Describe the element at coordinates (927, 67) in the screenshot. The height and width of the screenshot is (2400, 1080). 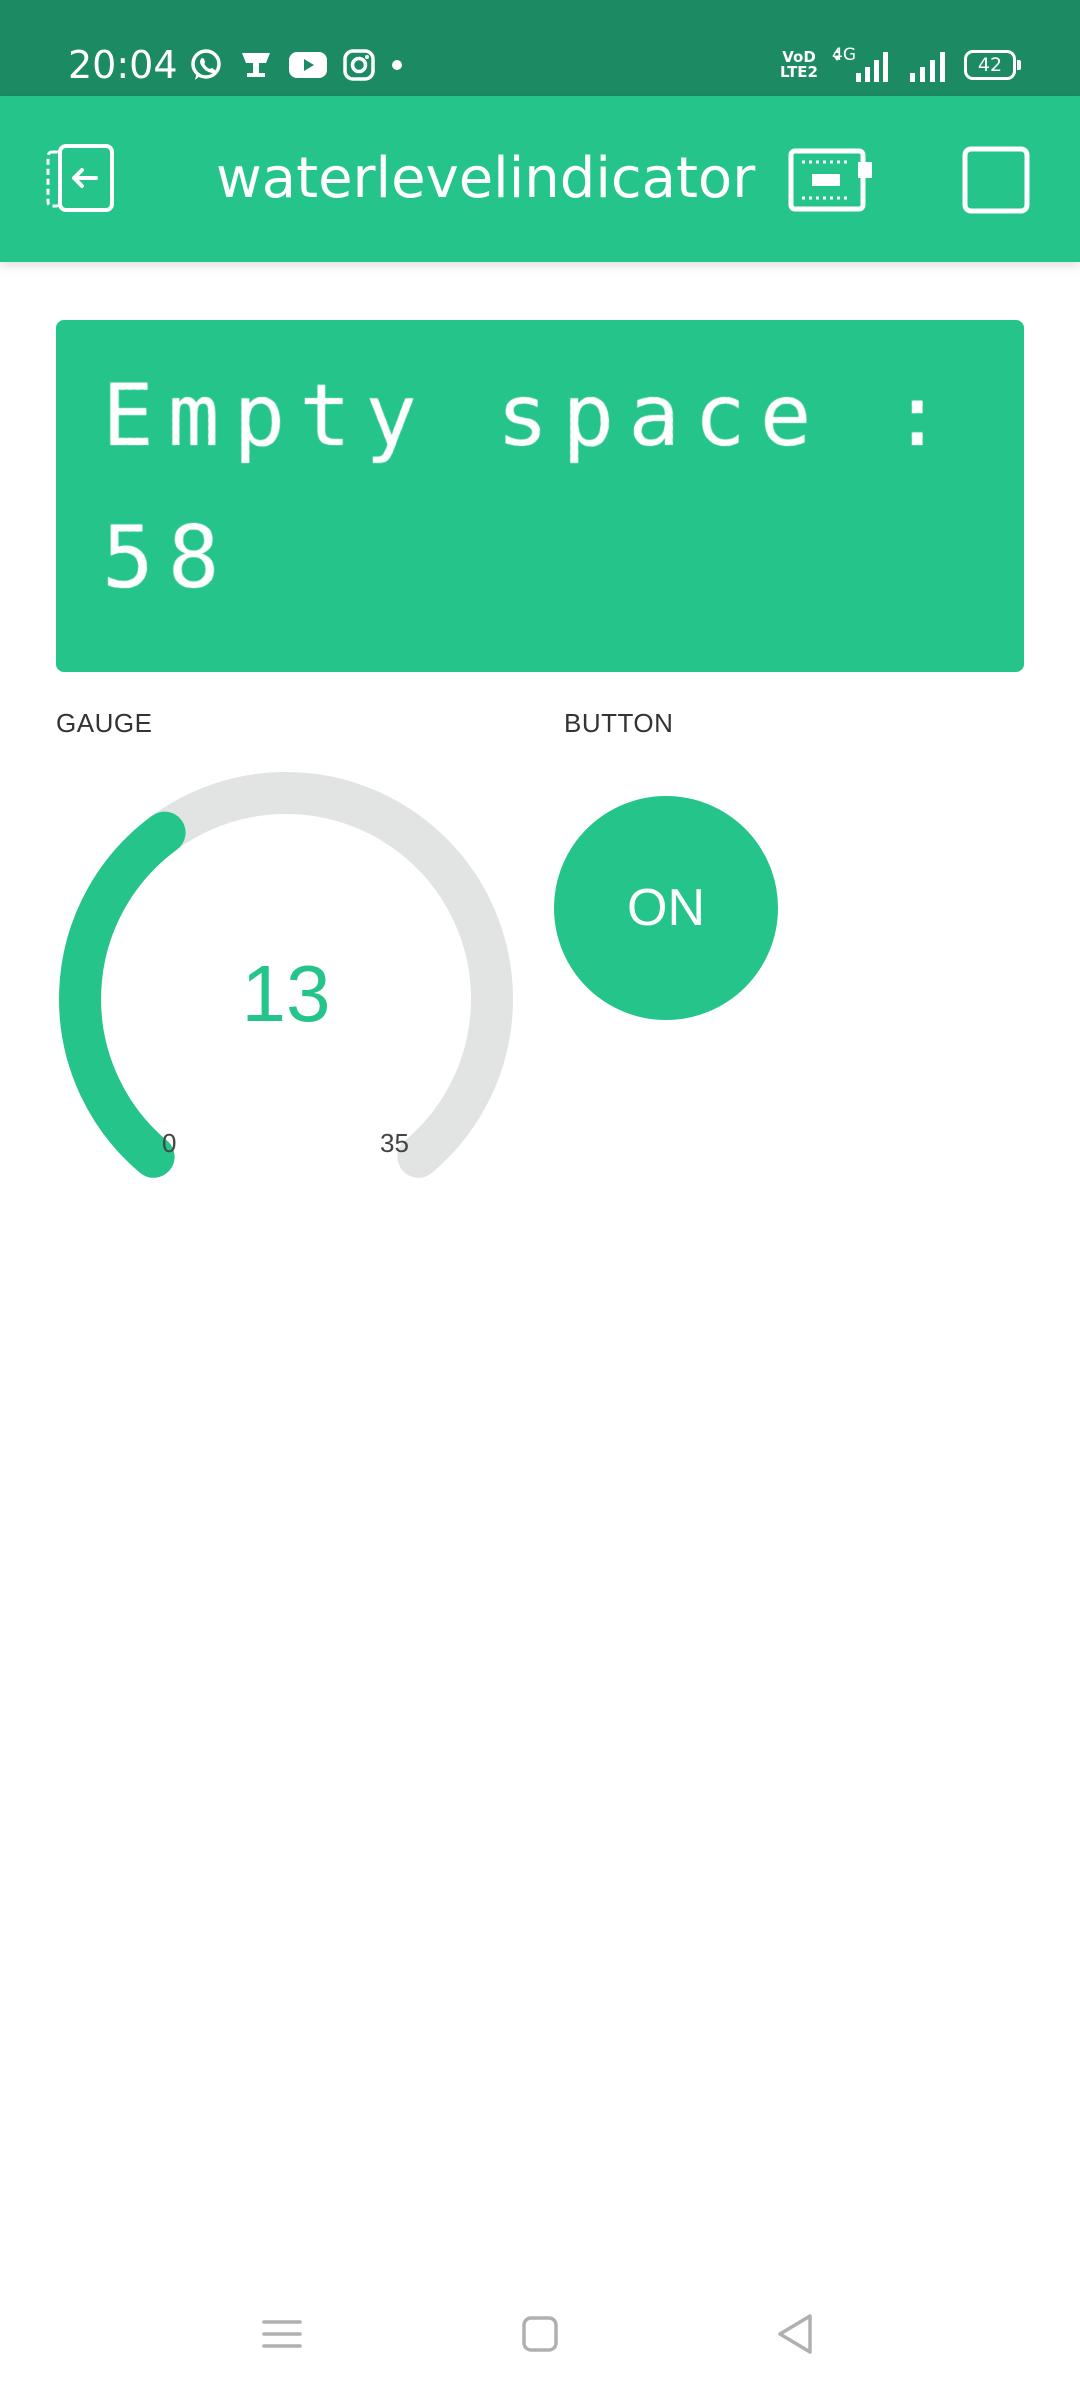
I see `signal-icon` at that location.